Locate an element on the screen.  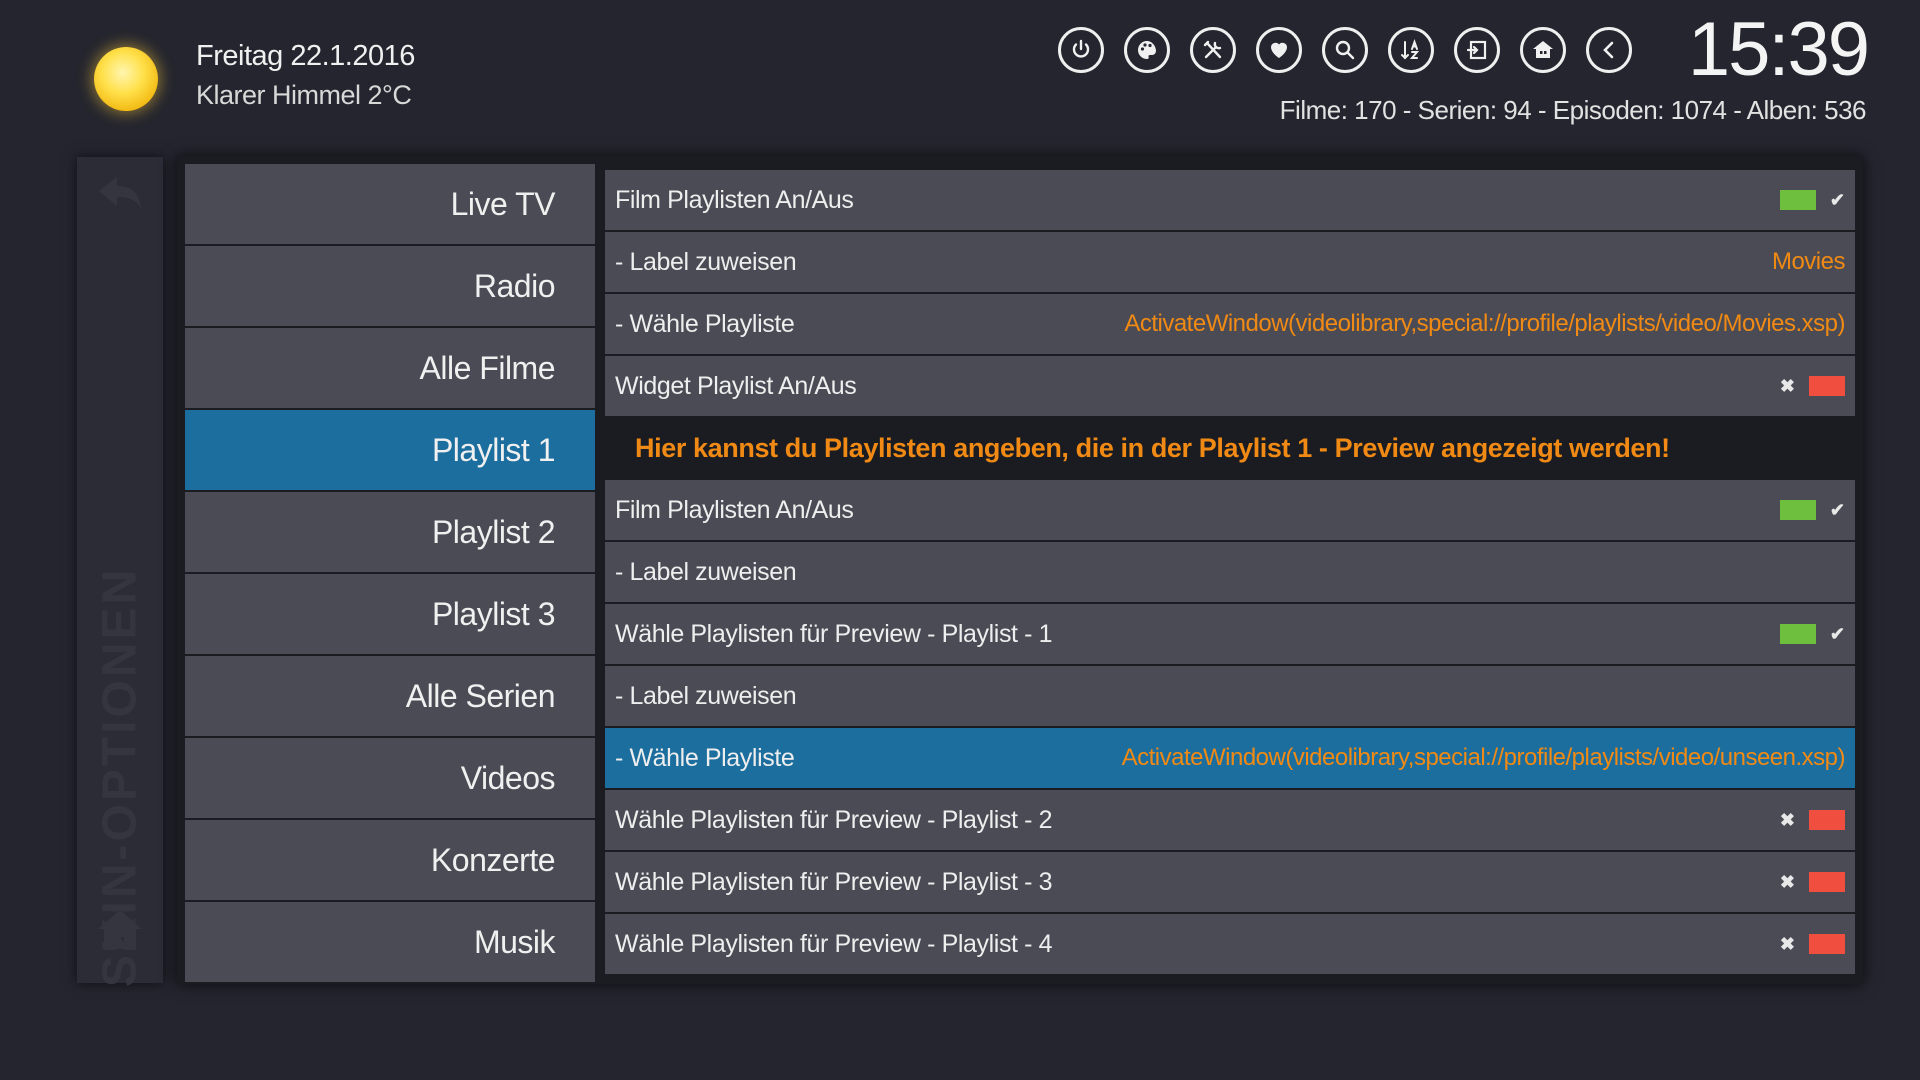
top-icon-bar is located at coordinates (1345, 50).